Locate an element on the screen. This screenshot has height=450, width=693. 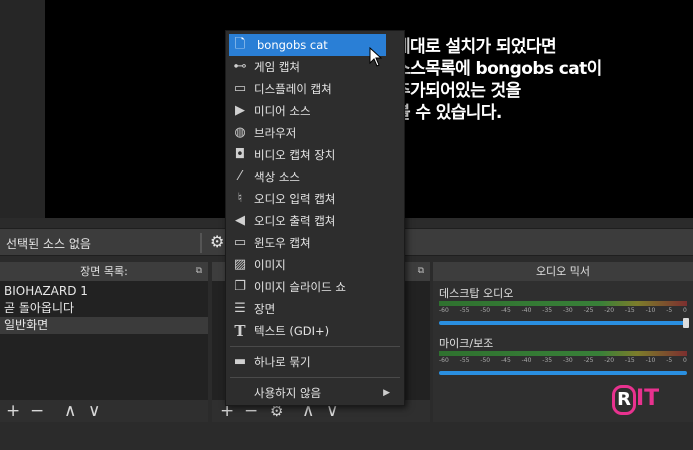
menu-item-label: 이미지 is located at coordinates (270, 265).